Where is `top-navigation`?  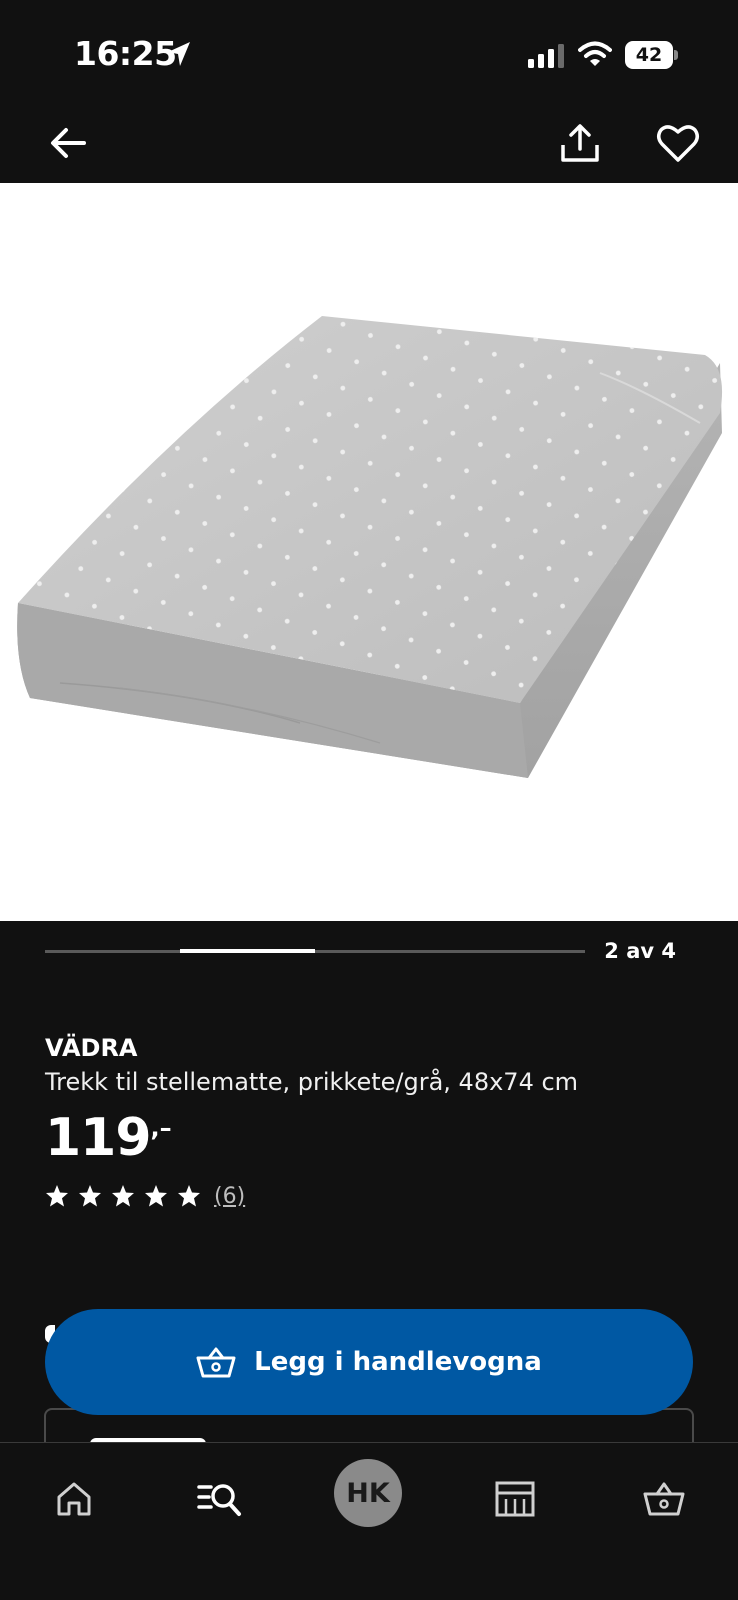 top-navigation is located at coordinates (369, 144).